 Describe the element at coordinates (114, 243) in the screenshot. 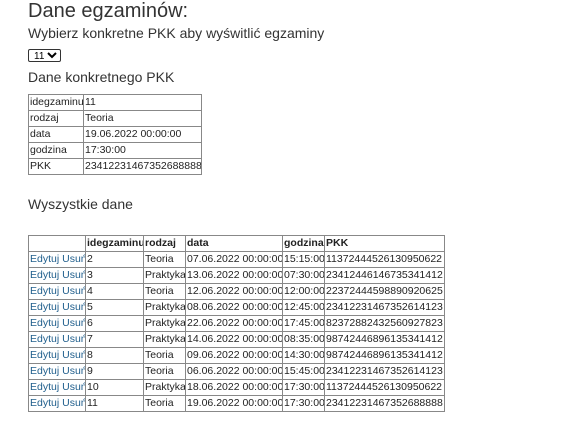

I see `column-header: idegzaminu` at that location.